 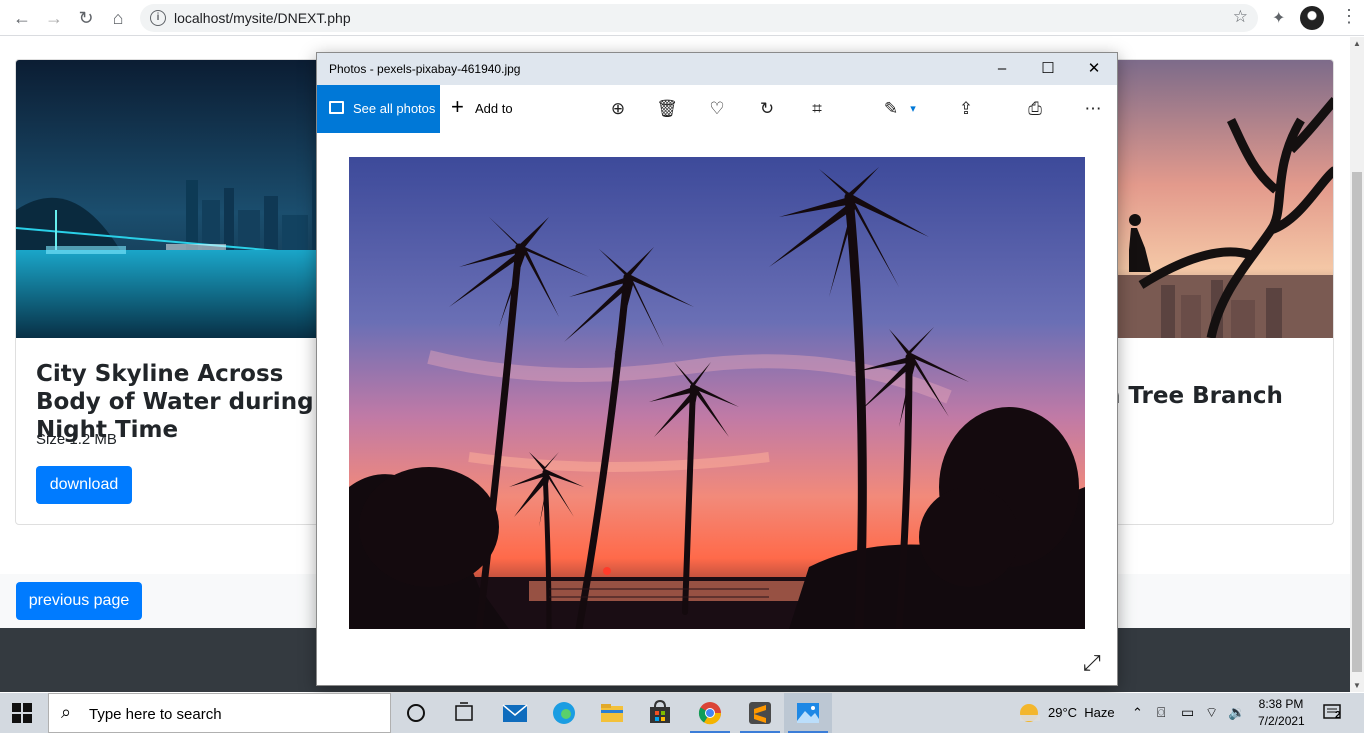 What do you see at coordinates (1236, 724) in the screenshot?
I see `volume-icon: 🔉` at bounding box center [1236, 724].